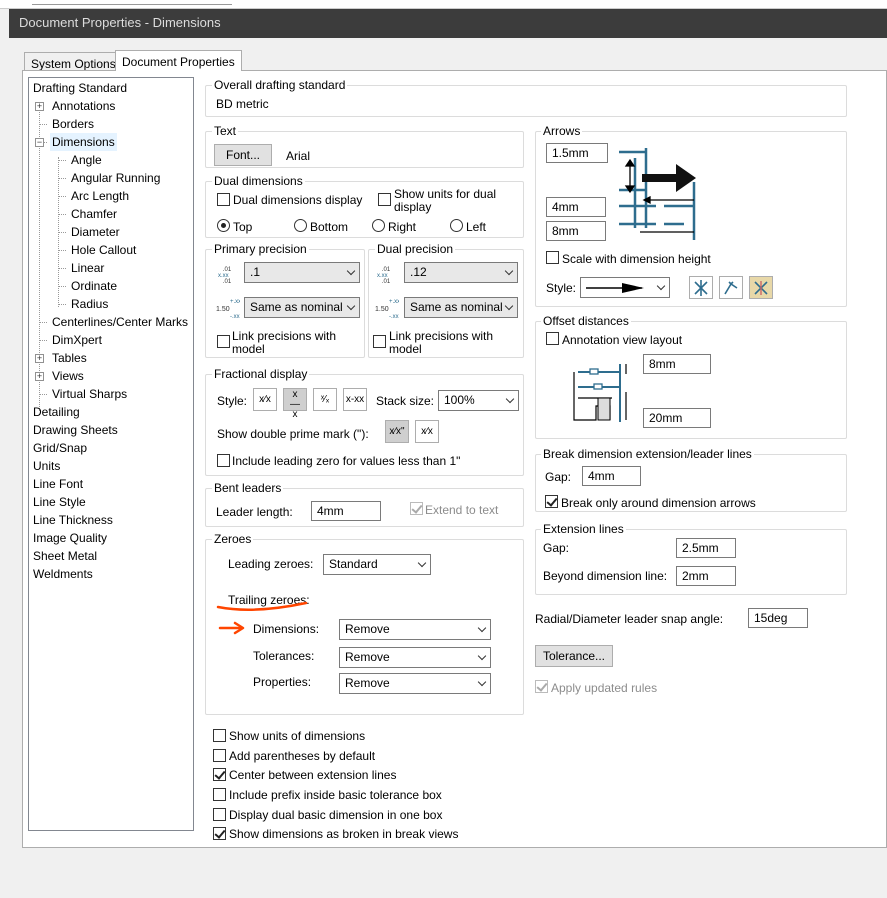 Image resolution: width=887 pixels, height=898 pixels. I want to click on tree-item-drafting-standard: Drafting Standard, so click(80, 88).